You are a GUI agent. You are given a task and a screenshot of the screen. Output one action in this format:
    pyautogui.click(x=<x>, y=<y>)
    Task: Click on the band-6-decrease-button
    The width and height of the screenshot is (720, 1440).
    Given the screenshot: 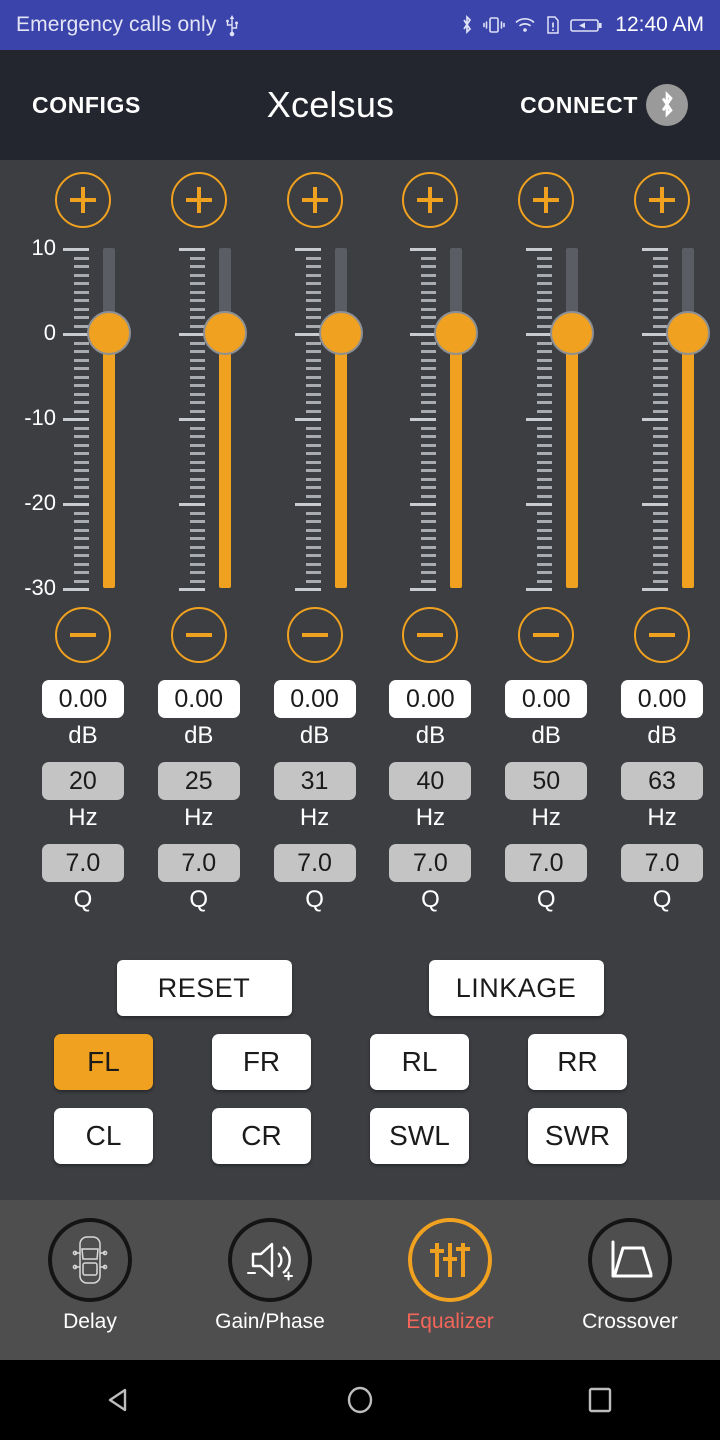 What is the action you would take?
    pyautogui.click(x=662, y=635)
    